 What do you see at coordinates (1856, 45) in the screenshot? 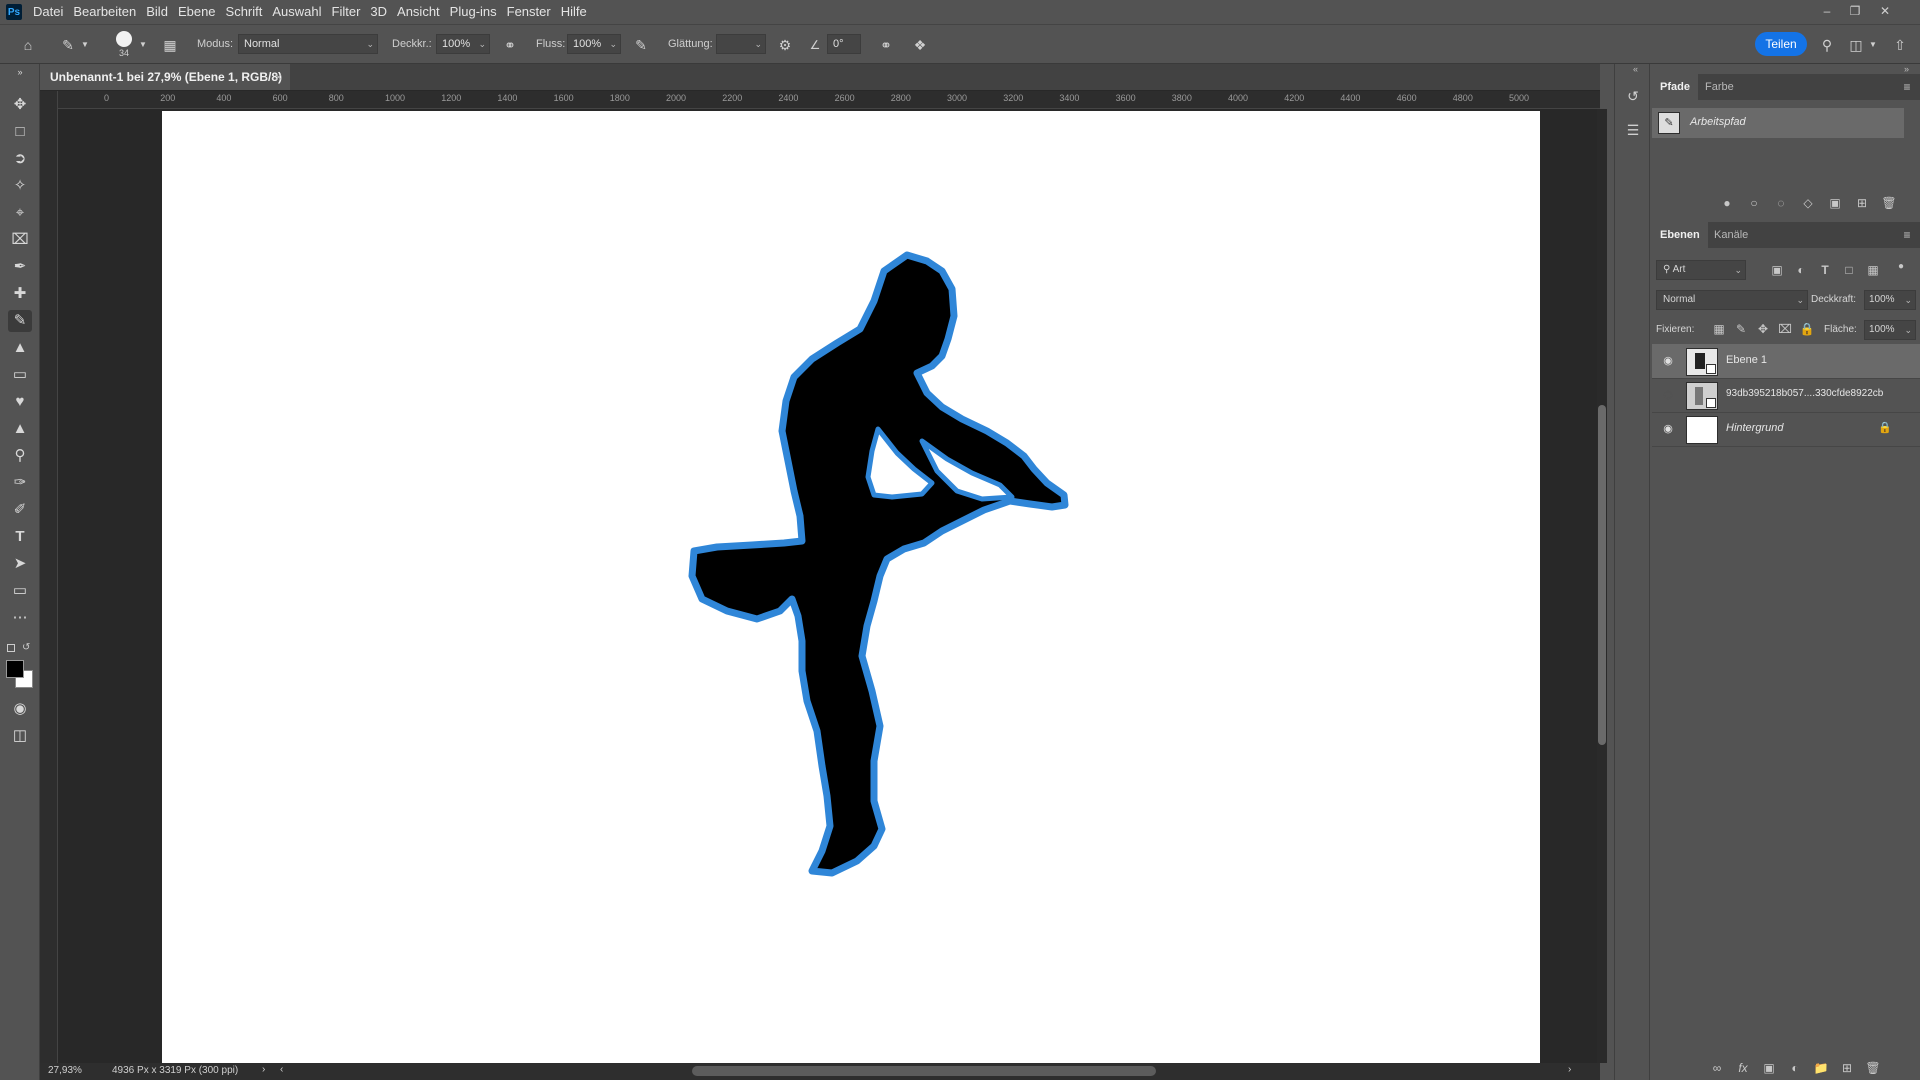
I see `workspace-icon: ◫` at bounding box center [1856, 45].